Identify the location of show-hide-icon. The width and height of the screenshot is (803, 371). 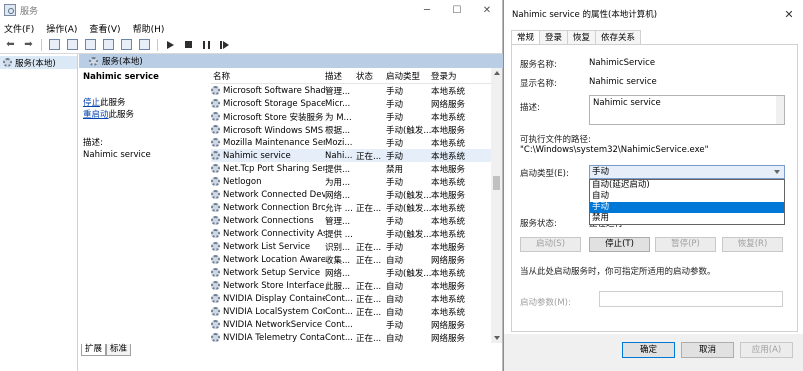
(144, 45).